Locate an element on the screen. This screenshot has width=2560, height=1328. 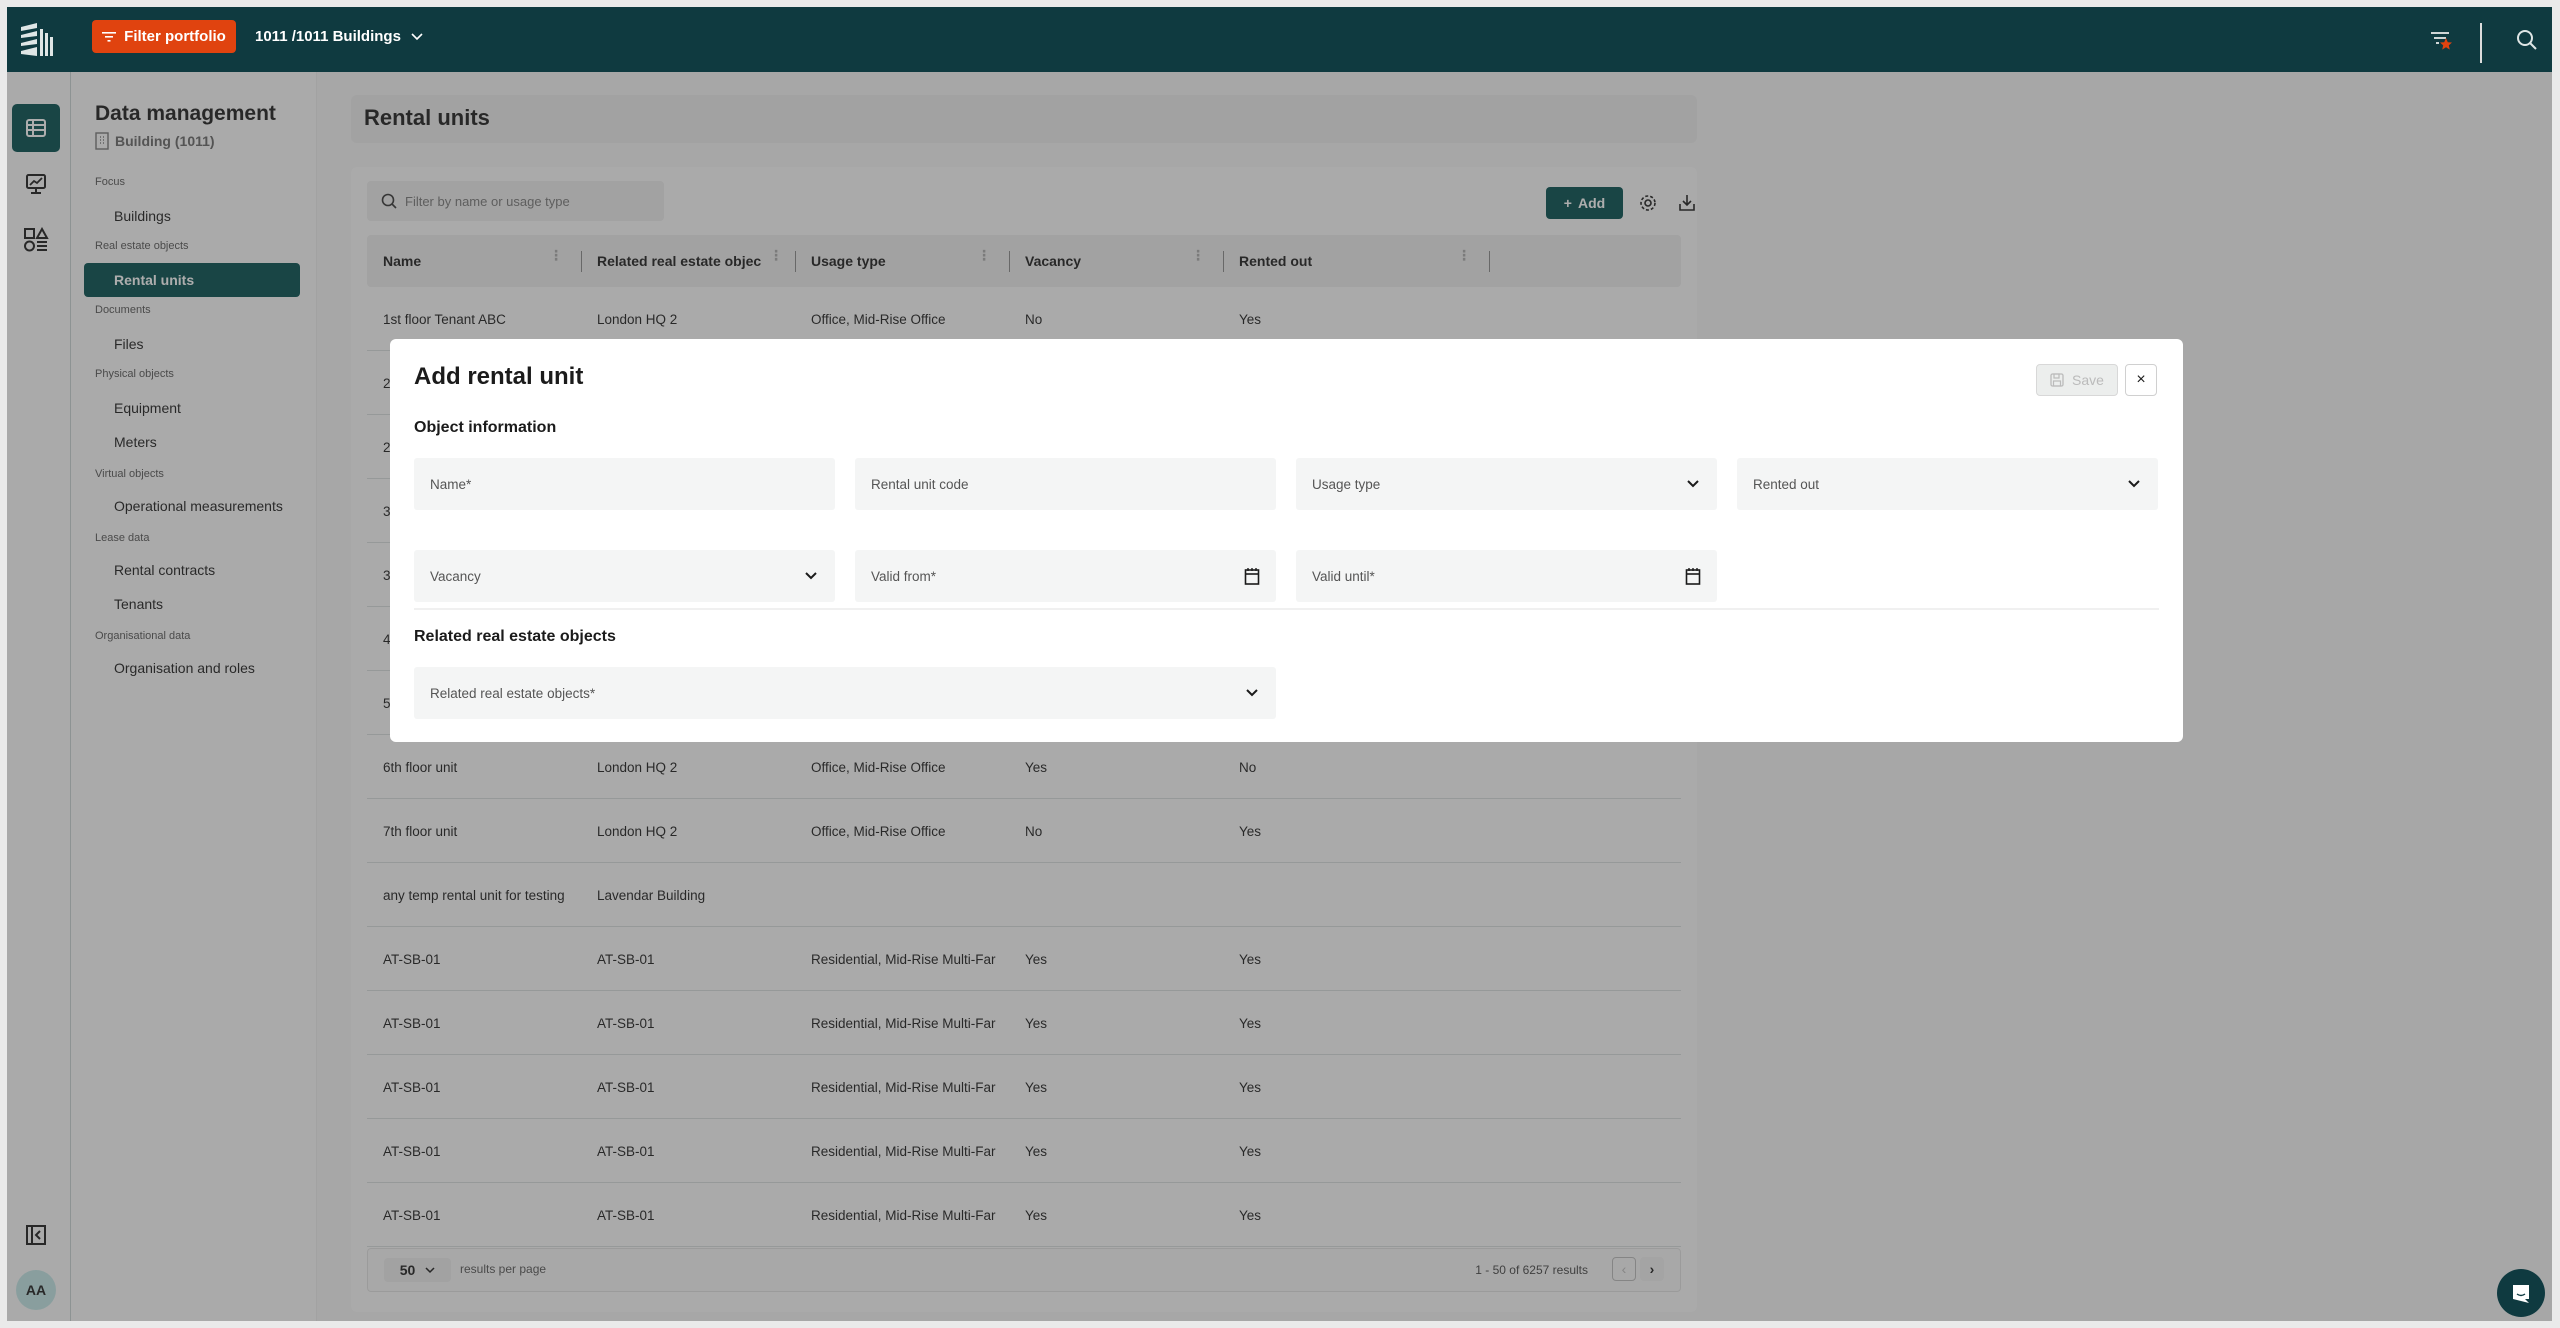
filter-portfolio-label: Filter portfolio is located at coordinates (175, 36).